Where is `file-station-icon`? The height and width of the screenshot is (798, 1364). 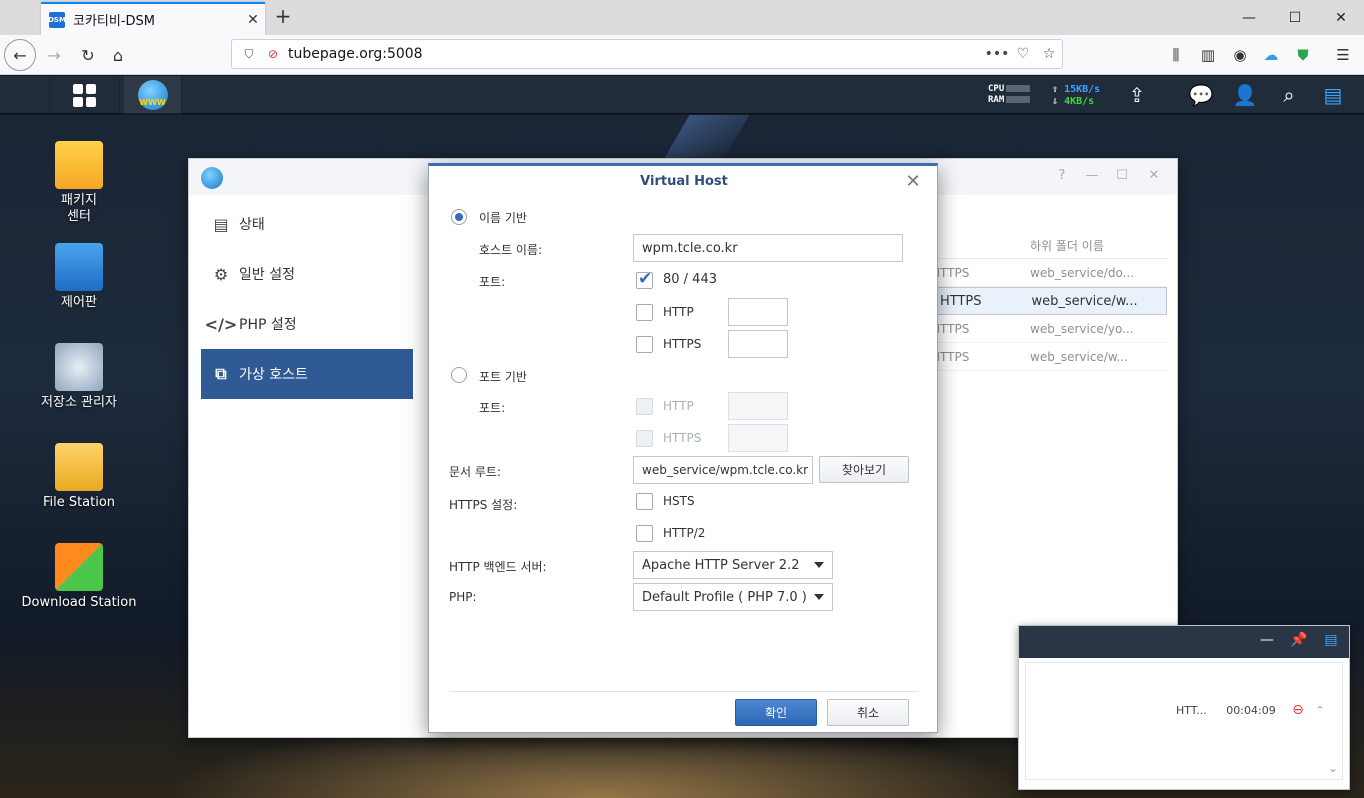 file-station-icon is located at coordinates (79, 467).